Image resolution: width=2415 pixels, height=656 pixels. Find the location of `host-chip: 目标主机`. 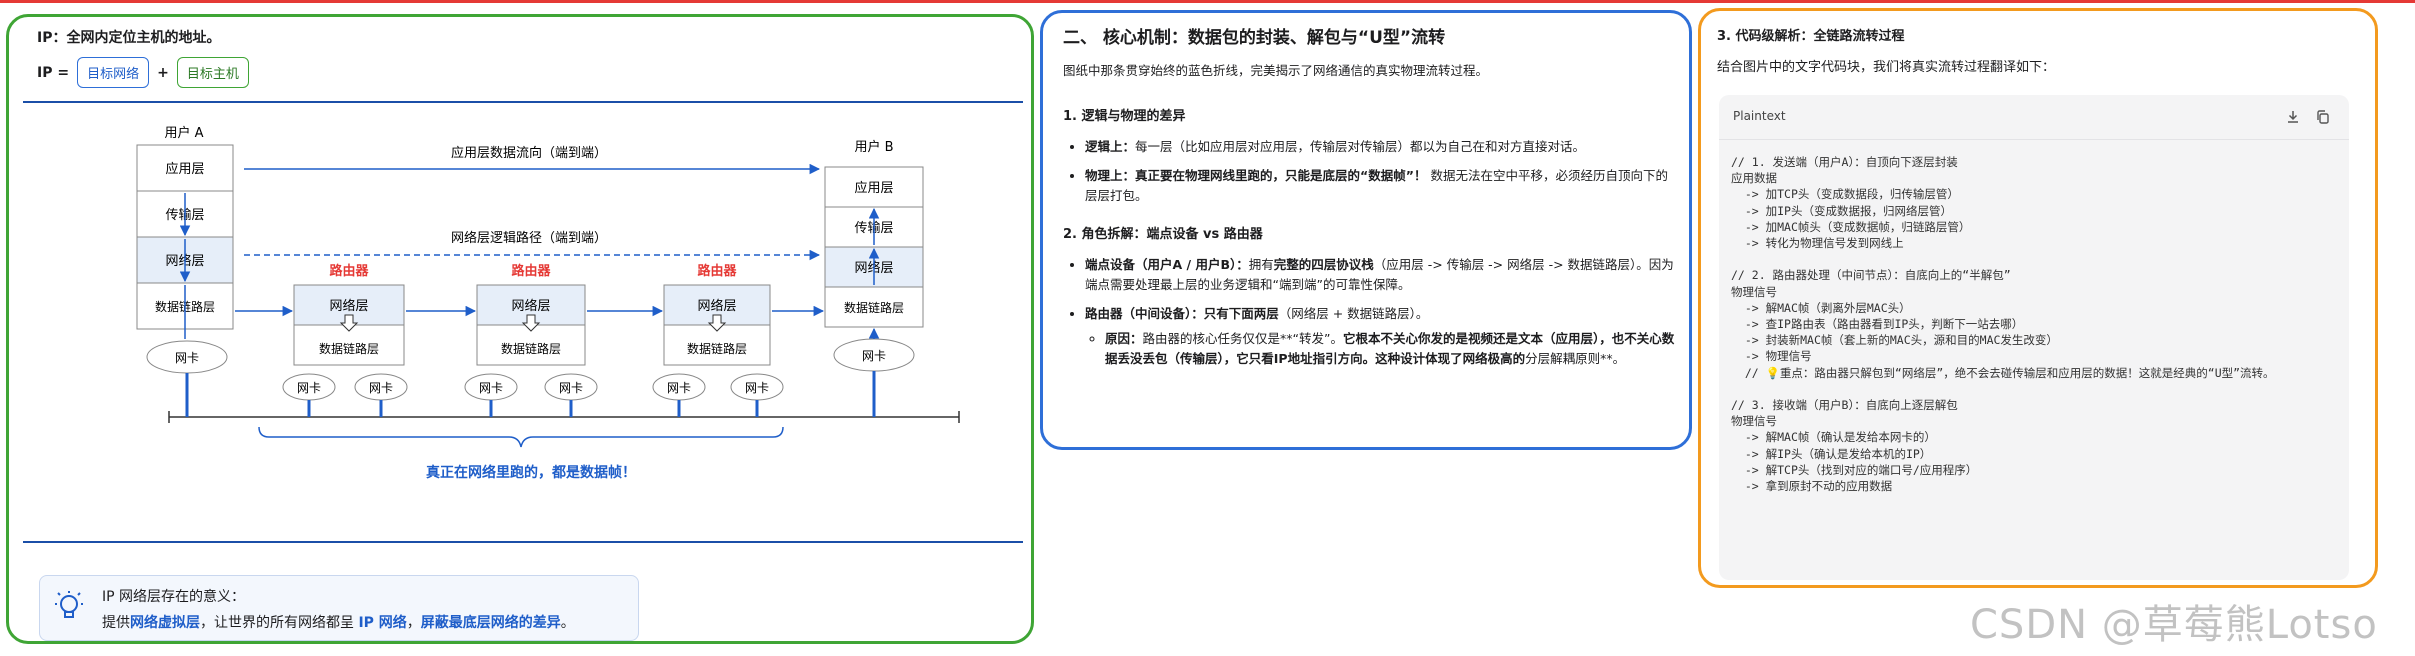

host-chip: 目标主机 is located at coordinates (212, 72).